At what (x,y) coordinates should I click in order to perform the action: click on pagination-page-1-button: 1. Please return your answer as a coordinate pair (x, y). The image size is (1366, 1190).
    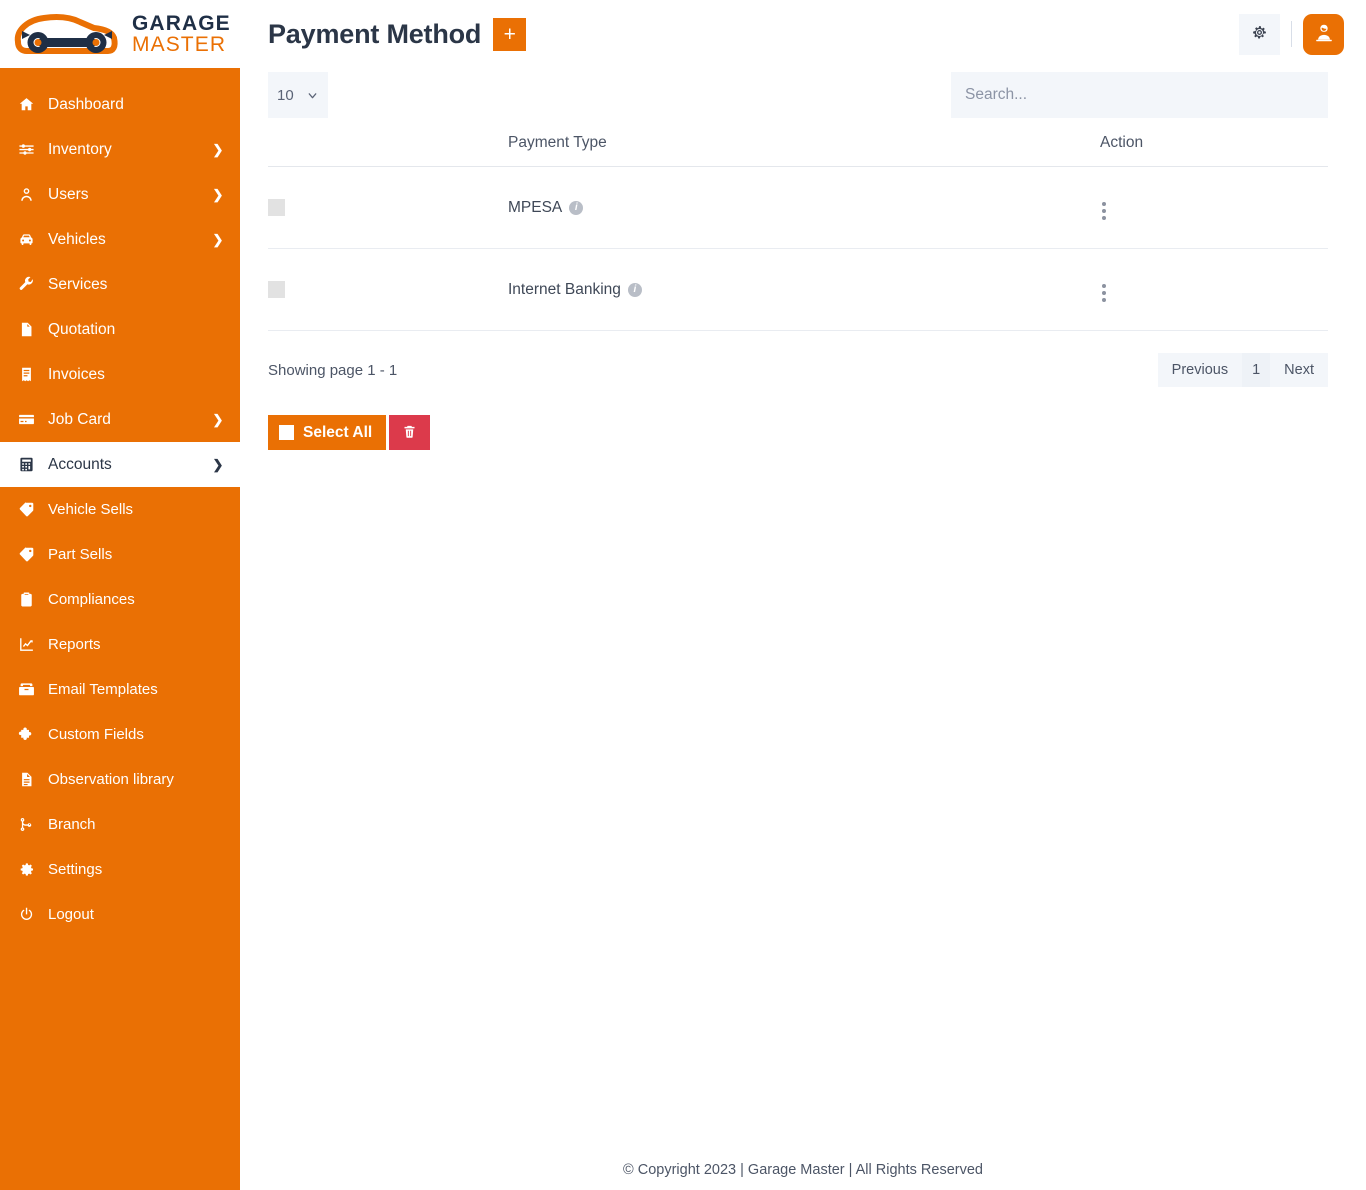
    Looking at the image, I should click on (1256, 370).